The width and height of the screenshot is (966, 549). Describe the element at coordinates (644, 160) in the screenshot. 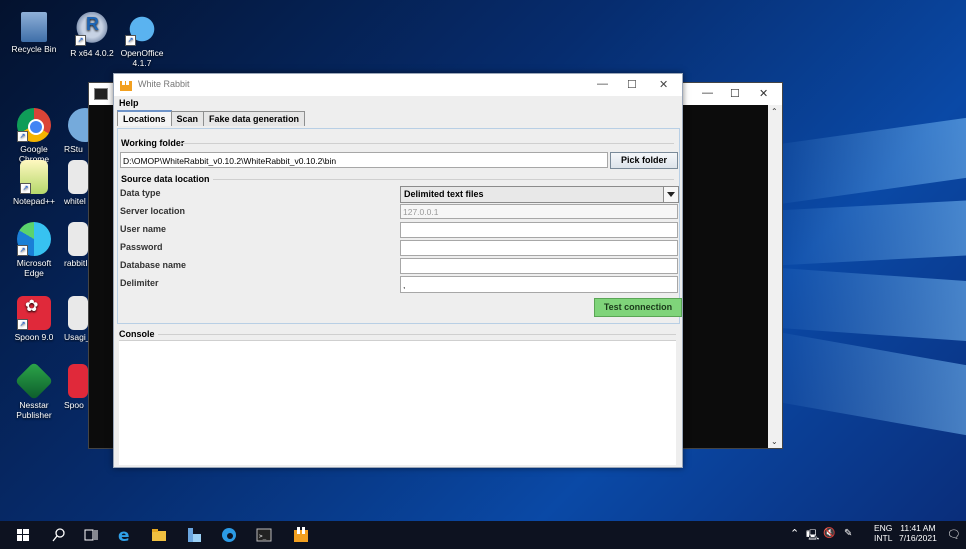

I see `pick-folder-button: Pick folder` at that location.